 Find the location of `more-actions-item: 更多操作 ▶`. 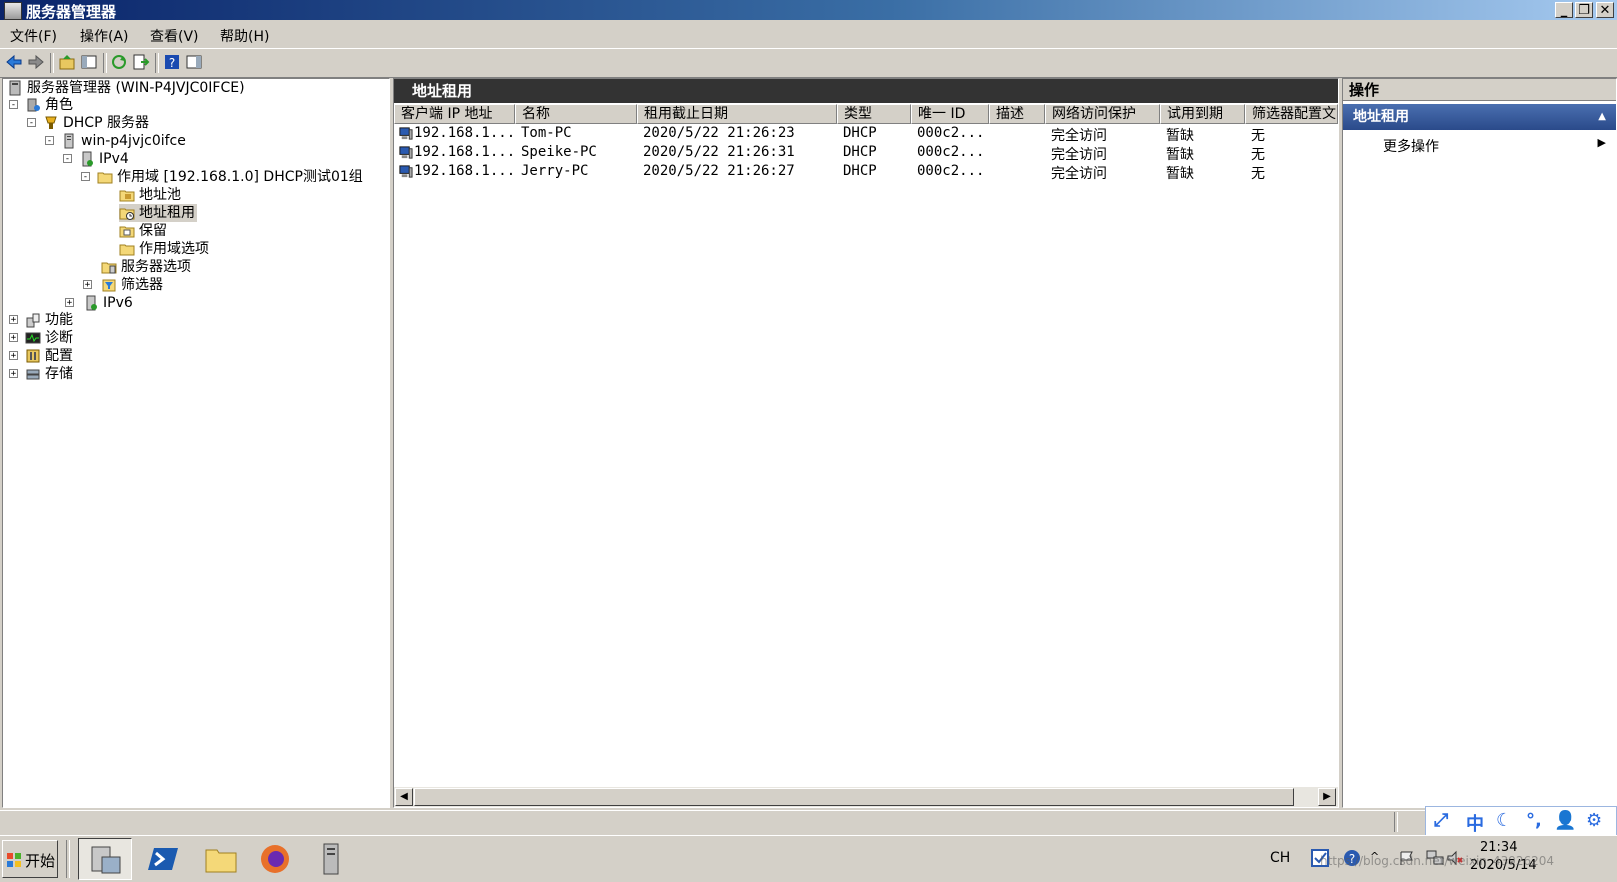

more-actions-item: 更多操作 ▶ is located at coordinates (1479, 145).